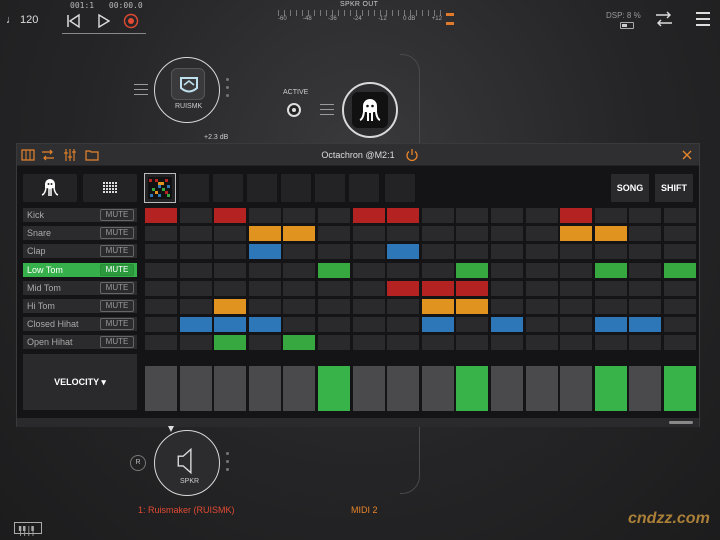 The width and height of the screenshot is (720, 540). Describe the element at coordinates (187, 463) in the screenshot. I see `spkr-node: SPKR` at that location.